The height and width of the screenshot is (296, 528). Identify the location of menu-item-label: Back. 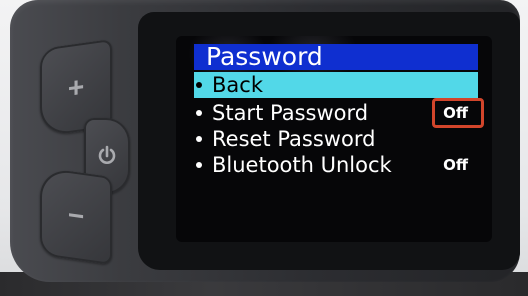
(237, 85).